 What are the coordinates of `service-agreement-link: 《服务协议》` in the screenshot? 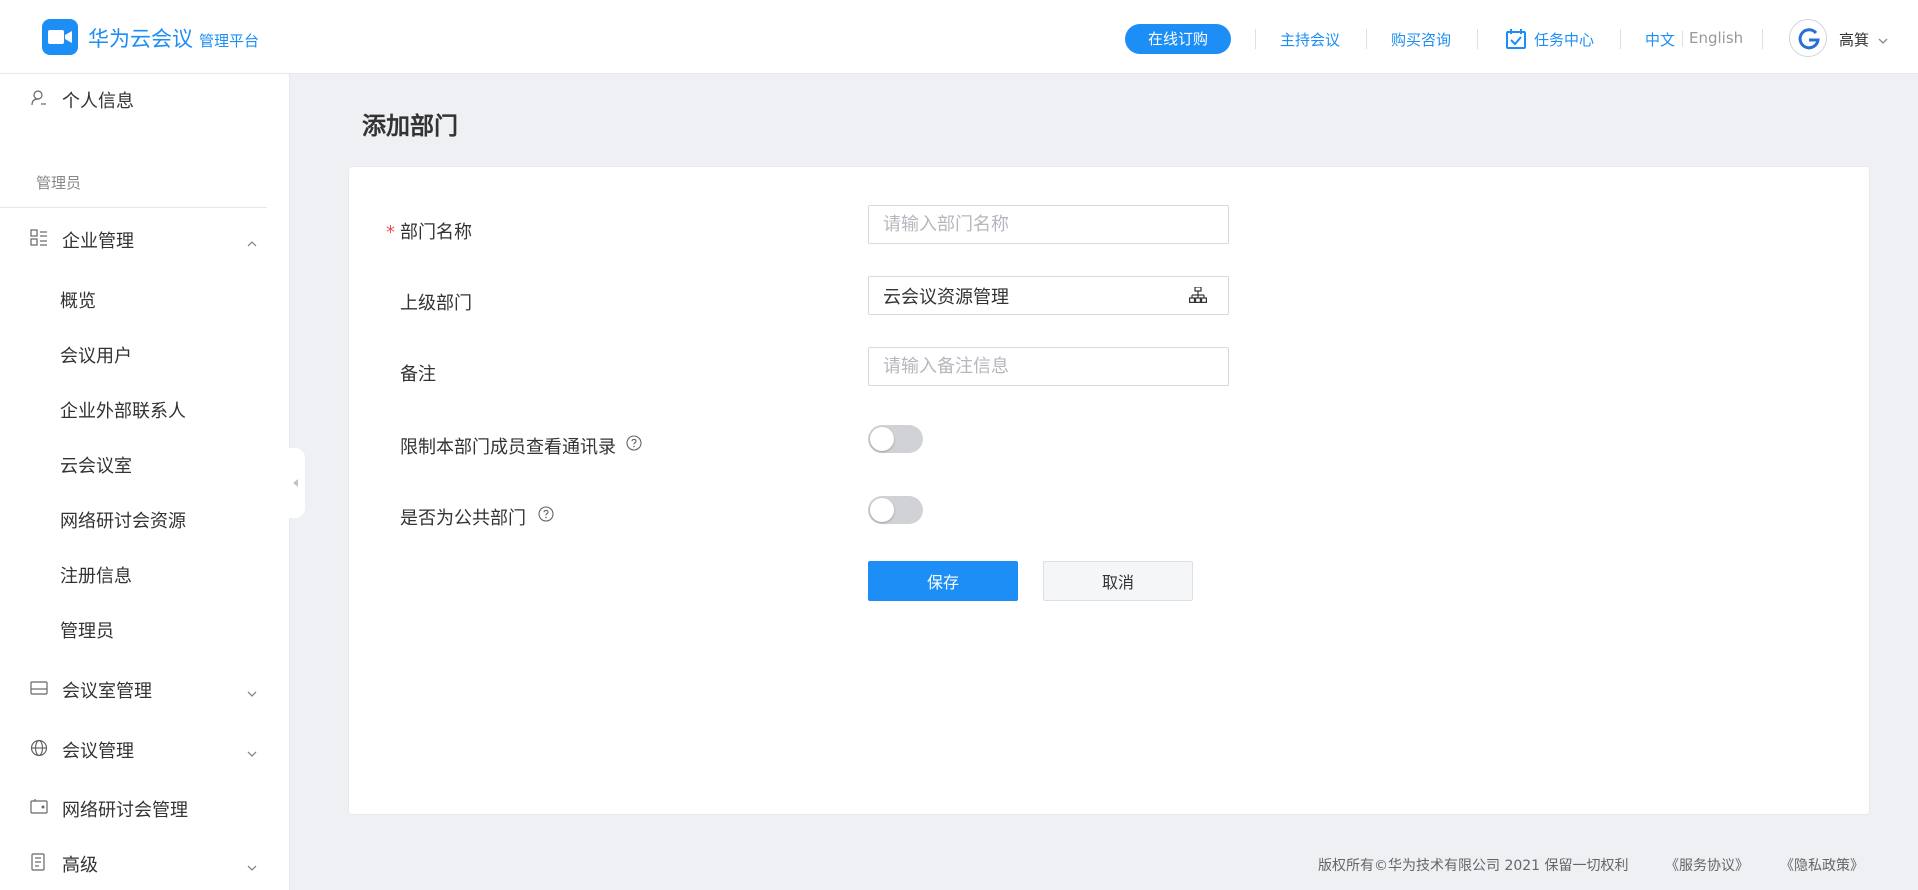 It's located at (1707, 865).